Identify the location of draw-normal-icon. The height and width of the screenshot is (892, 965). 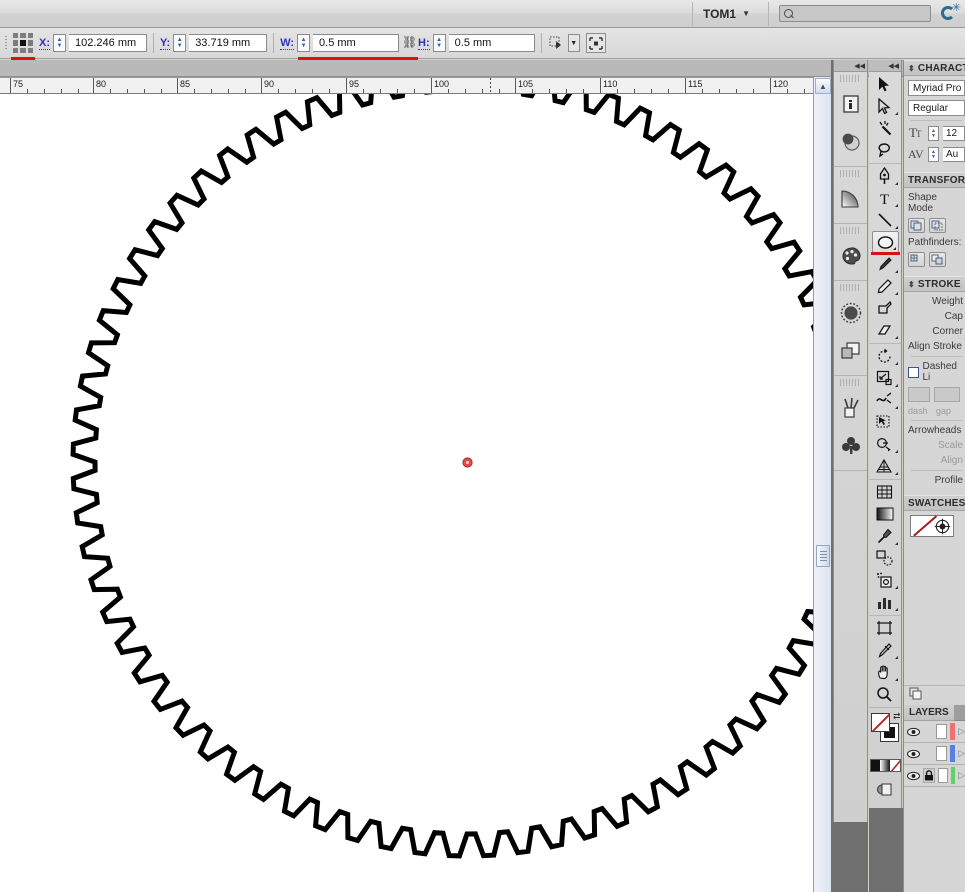
(884, 789).